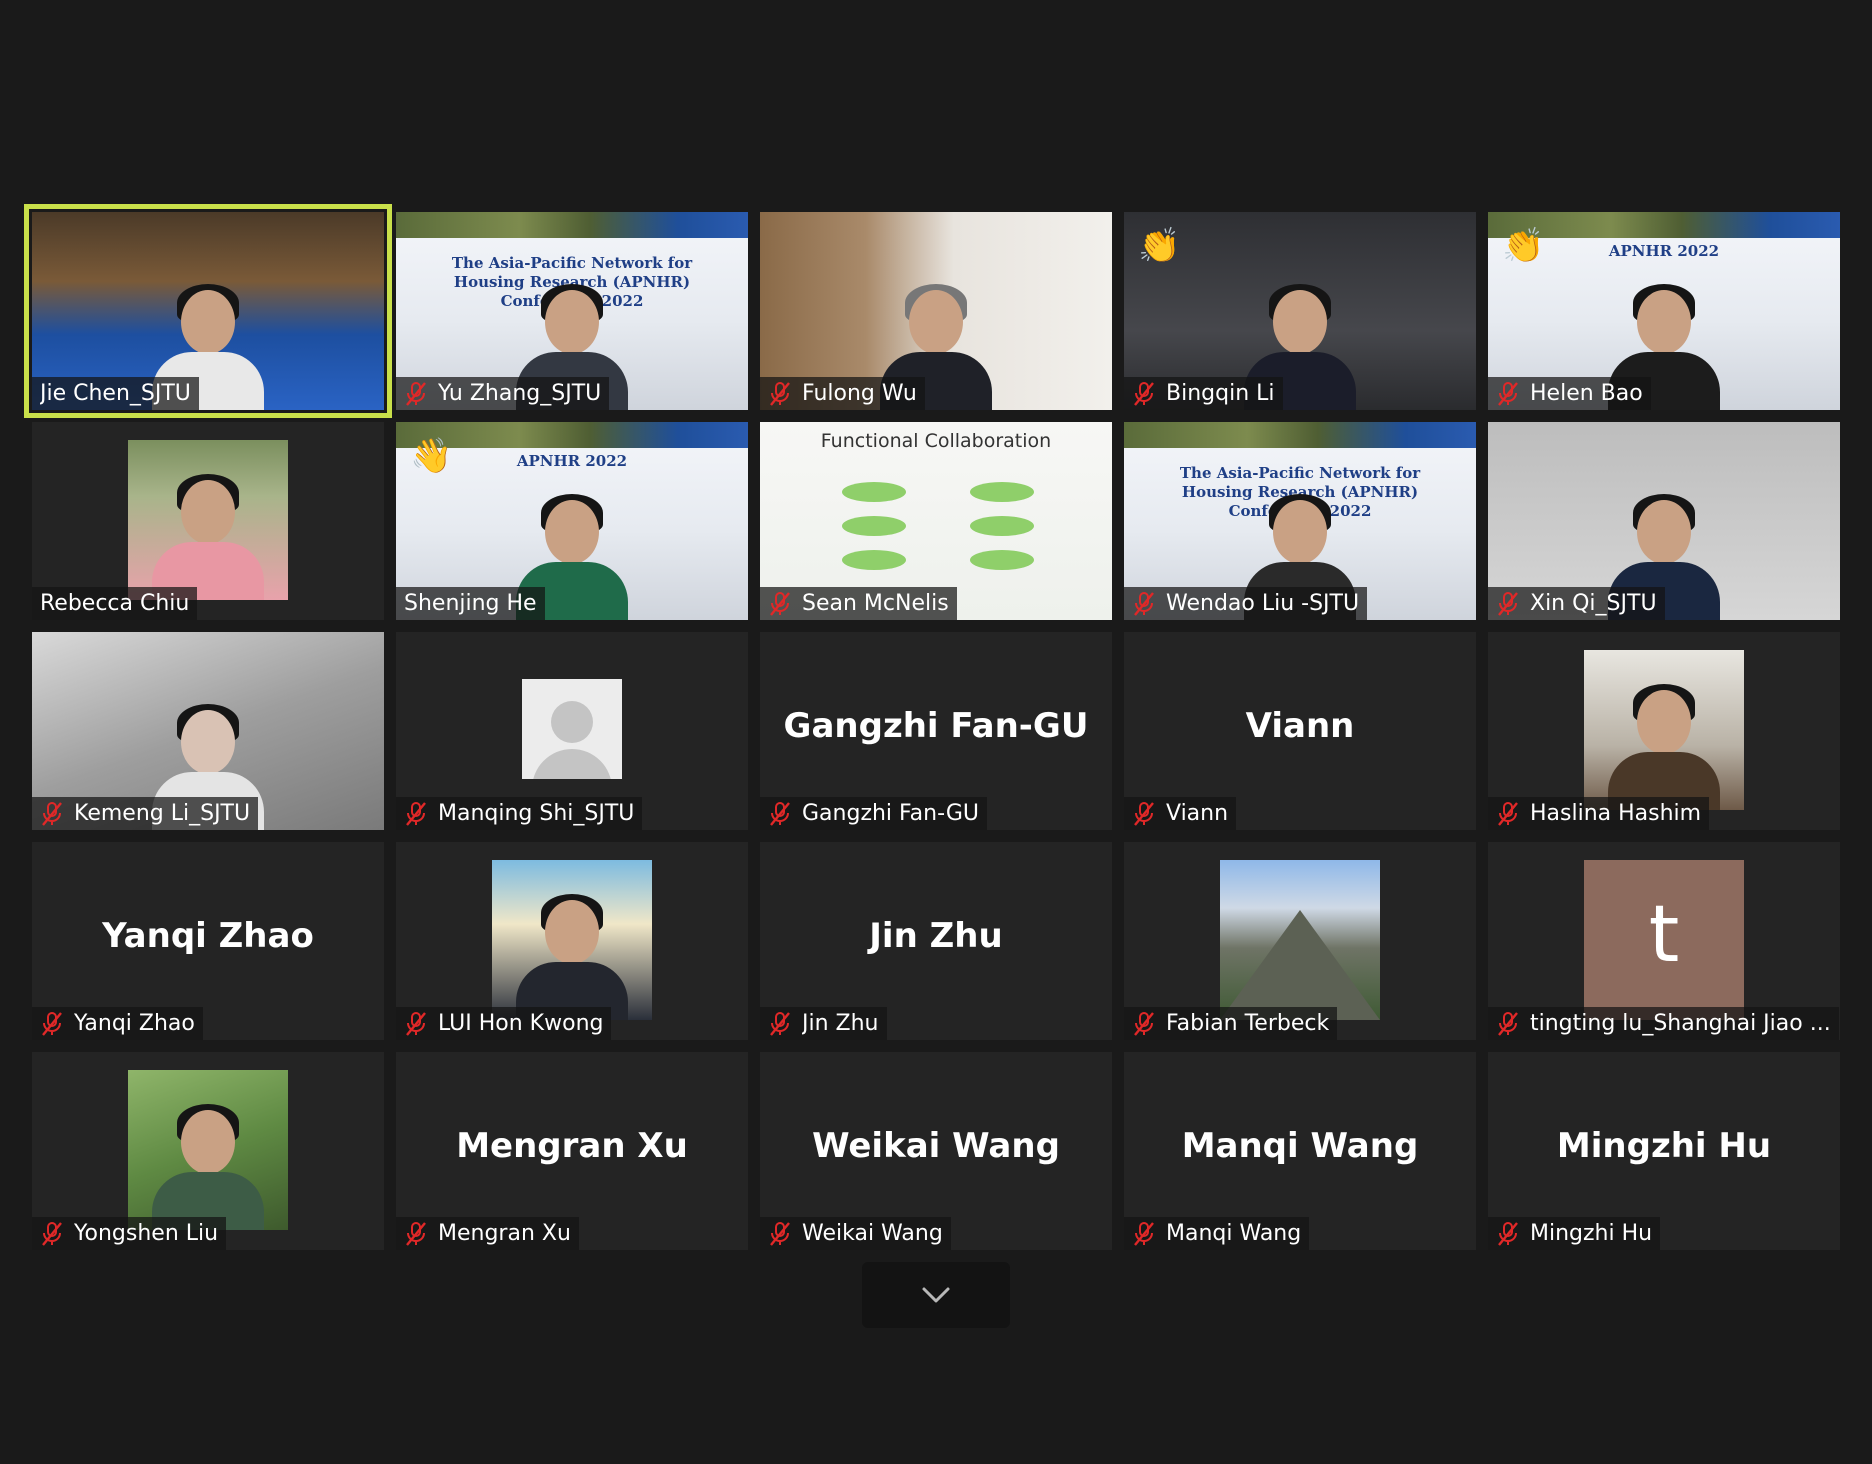  Describe the element at coordinates (1197, 813) in the screenshot. I see `participant-name: Viann` at that location.